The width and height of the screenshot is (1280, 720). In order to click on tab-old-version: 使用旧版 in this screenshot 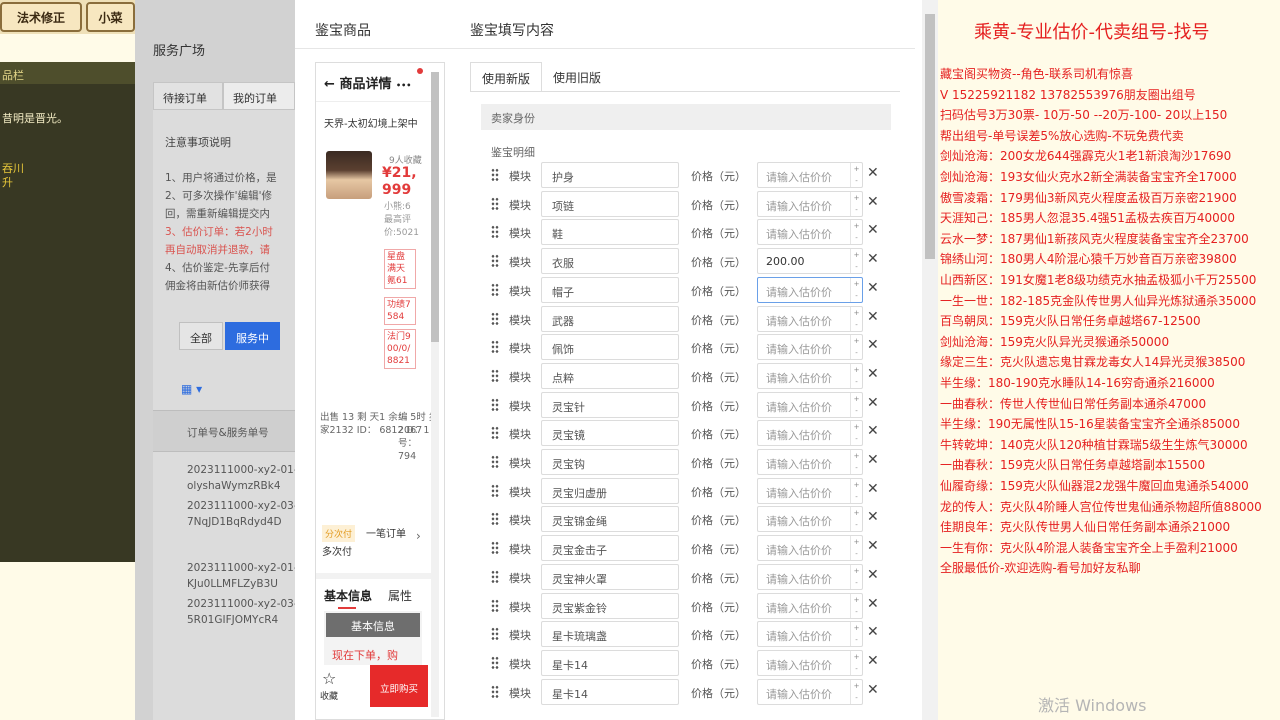, I will do `click(577, 77)`.